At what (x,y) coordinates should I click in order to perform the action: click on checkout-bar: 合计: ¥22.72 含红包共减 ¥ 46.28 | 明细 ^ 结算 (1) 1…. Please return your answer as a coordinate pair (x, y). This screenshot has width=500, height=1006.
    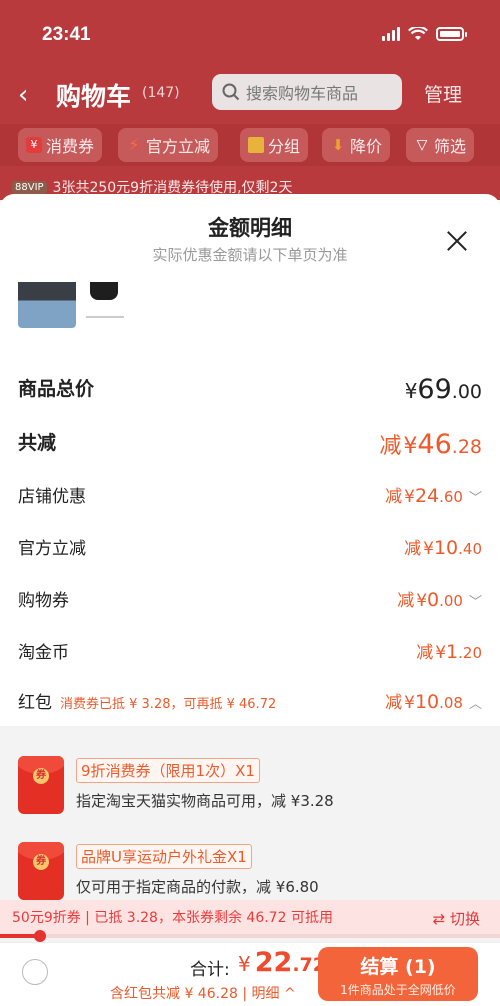
    Looking at the image, I should click on (250, 974).